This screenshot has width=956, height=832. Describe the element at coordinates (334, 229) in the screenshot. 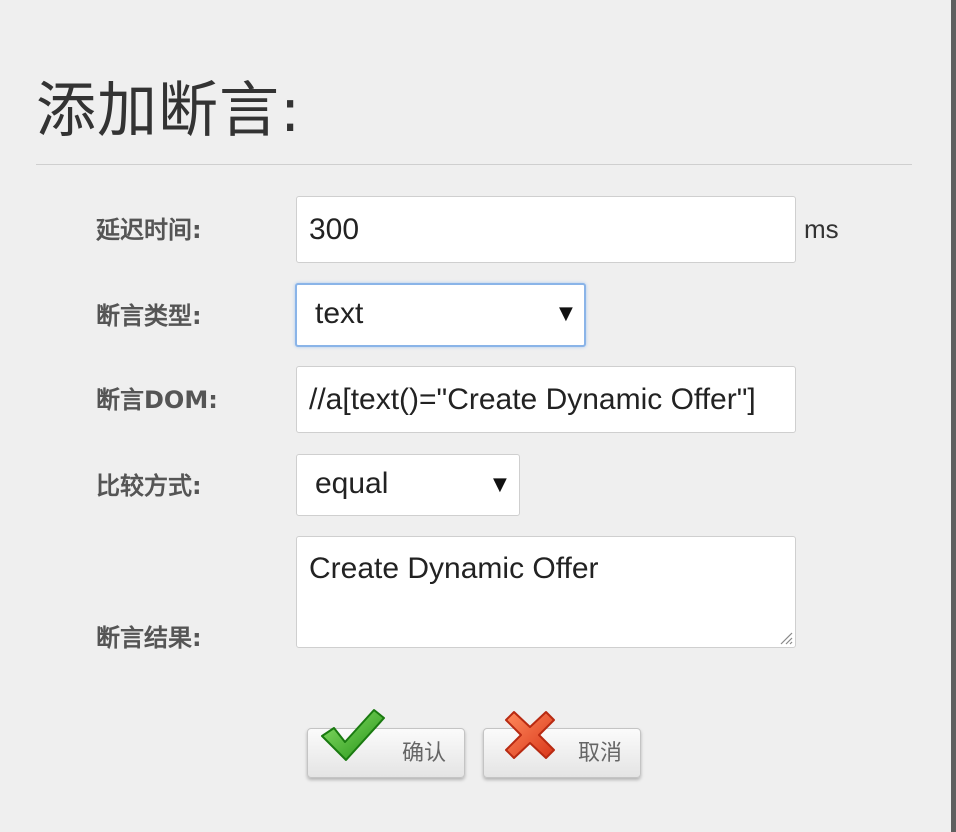

I see `delay-value: 300` at that location.